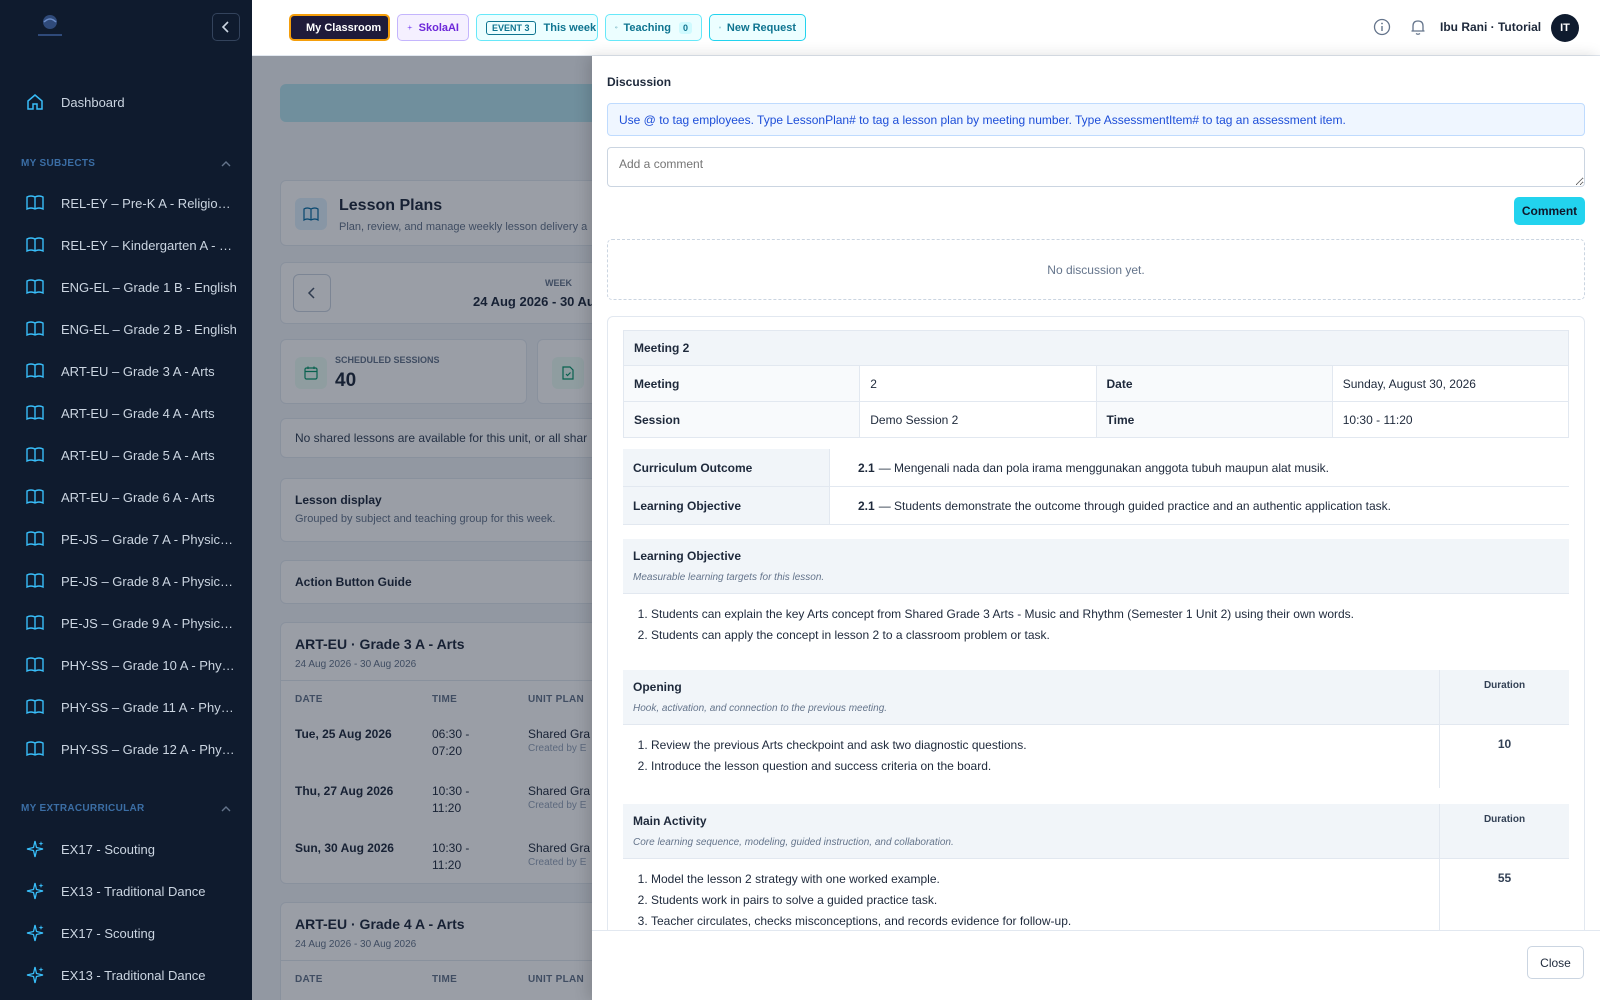 The width and height of the screenshot is (1600, 1000). What do you see at coordinates (511, 27) in the screenshot?
I see `event-tag: EVENT 3` at bounding box center [511, 27].